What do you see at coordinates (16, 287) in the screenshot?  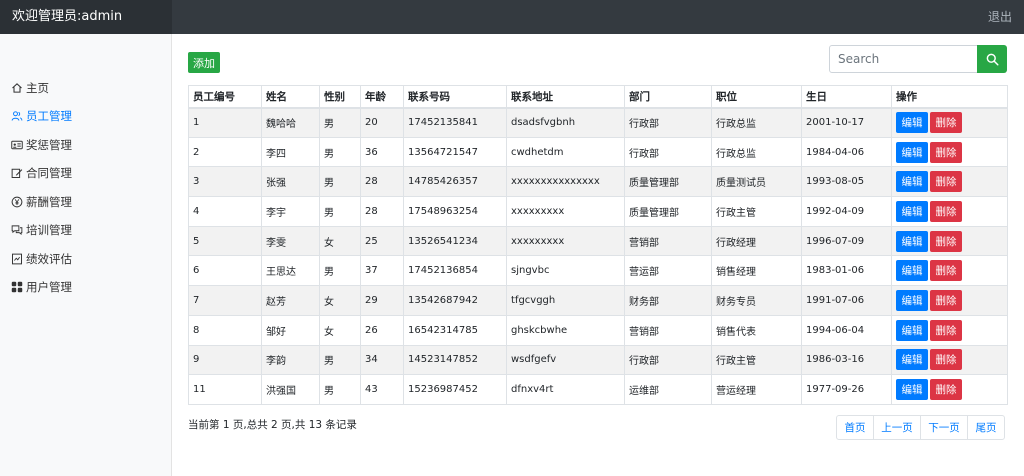 I see `grid-icon` at bounding box center [16, 287].